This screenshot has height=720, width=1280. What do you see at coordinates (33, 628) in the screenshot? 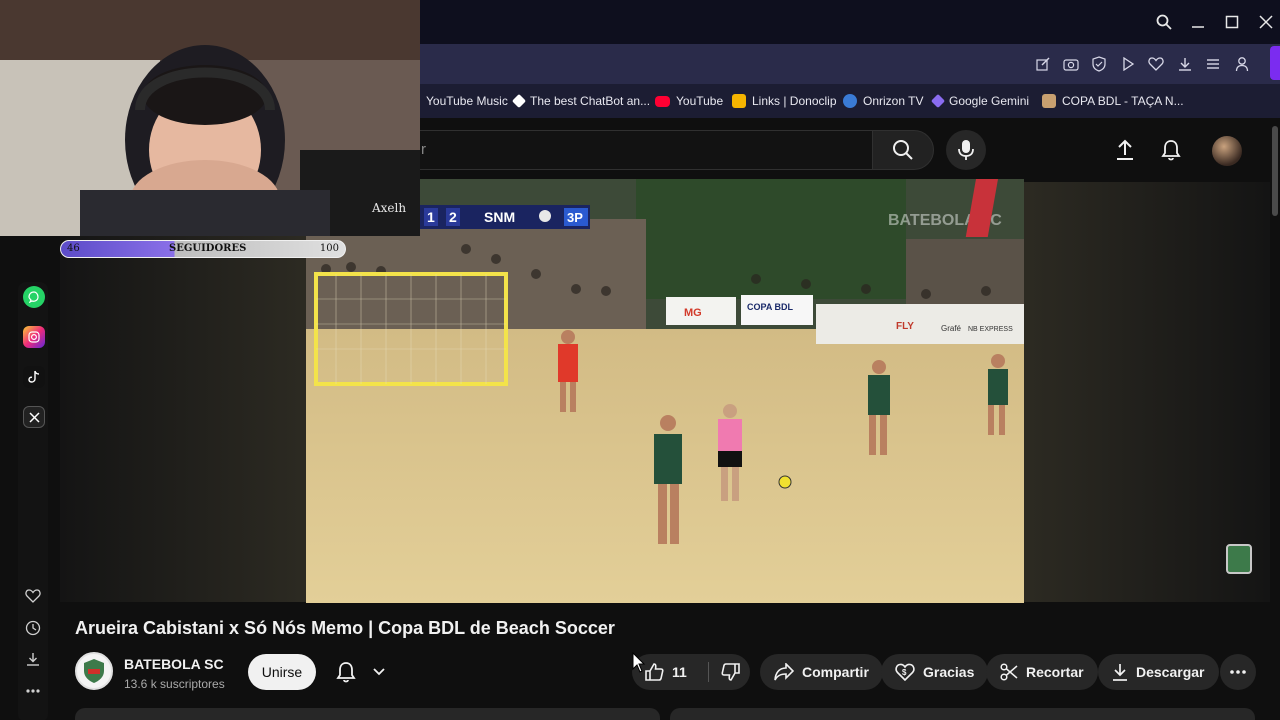
I see `clock-icon` at bounding box center [33, 628].